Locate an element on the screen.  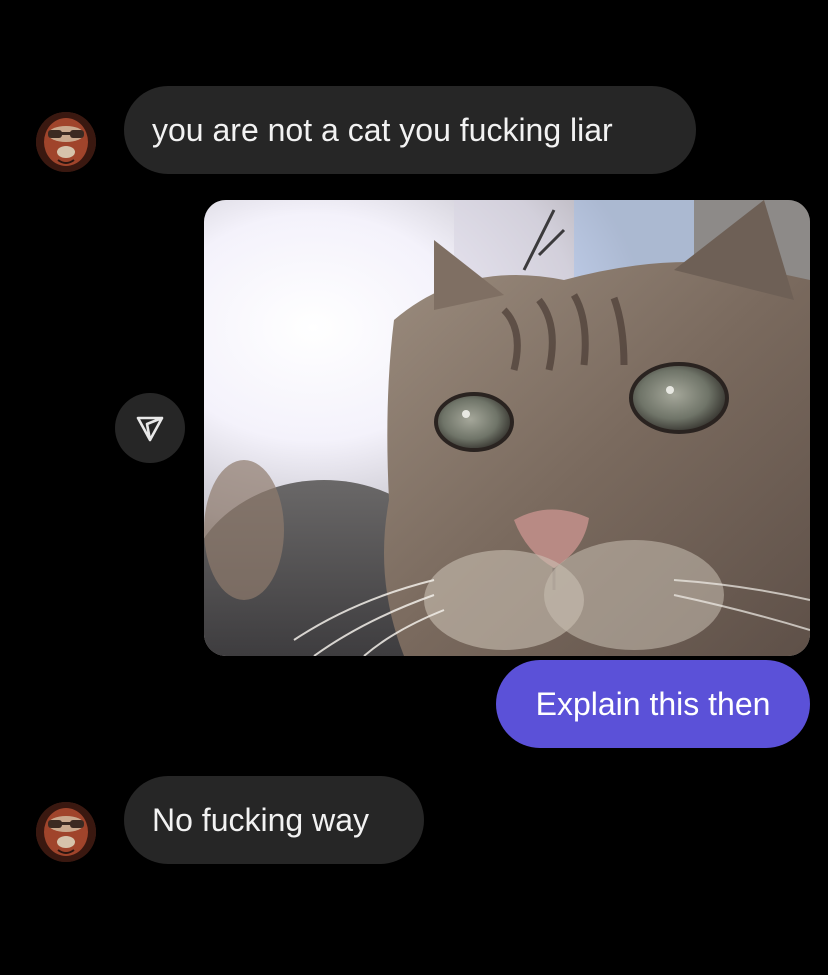
share-button is located at coordinates (150, 428).